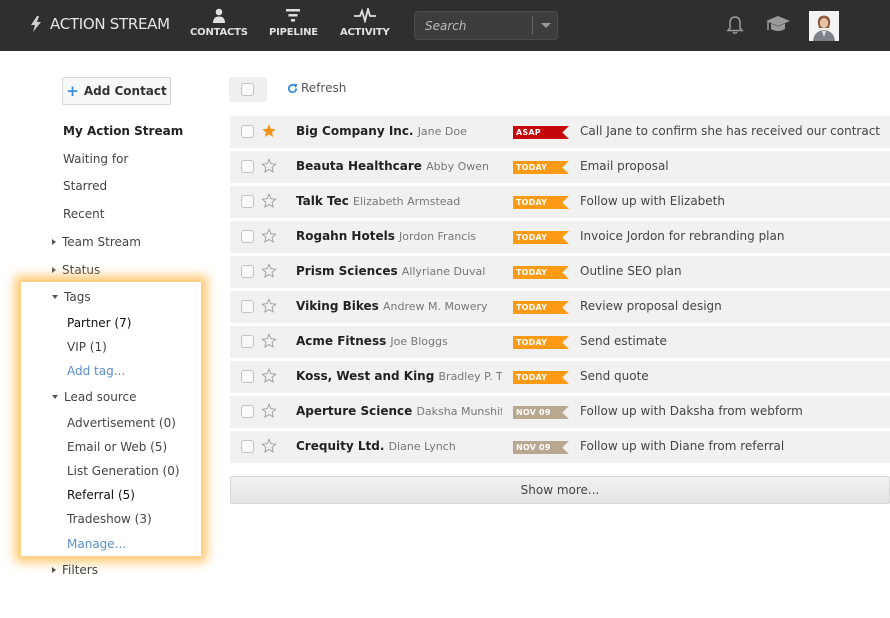 This screenshot has width=890, height=618. What do you see at coordinates (100, 24) in the screenshot?
I see `app-brand: ACTION STREAM` at bounding box center [100, 24].